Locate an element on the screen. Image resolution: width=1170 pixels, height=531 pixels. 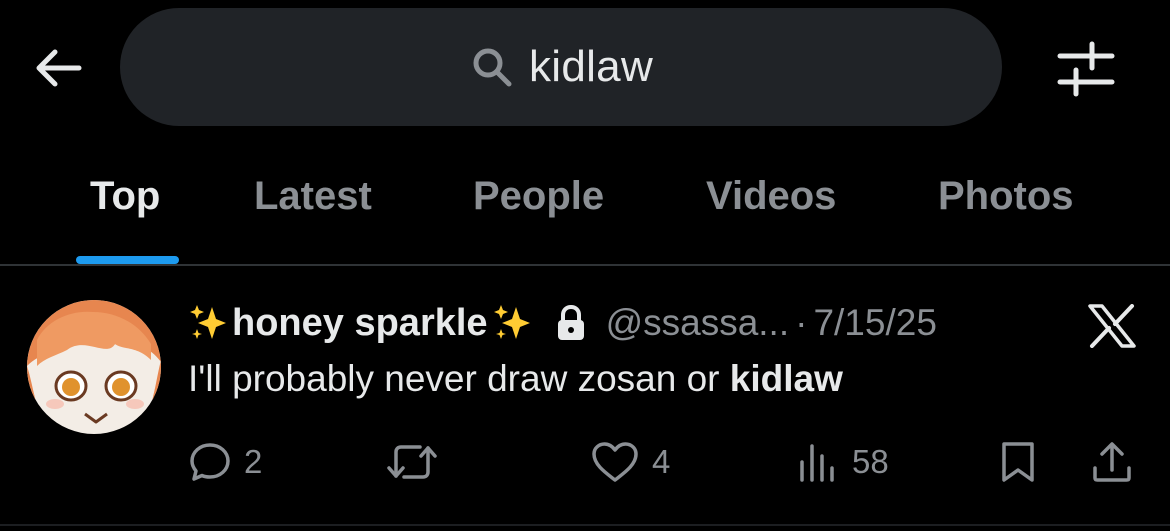
reply-icon is located at coordinates (210, 462).